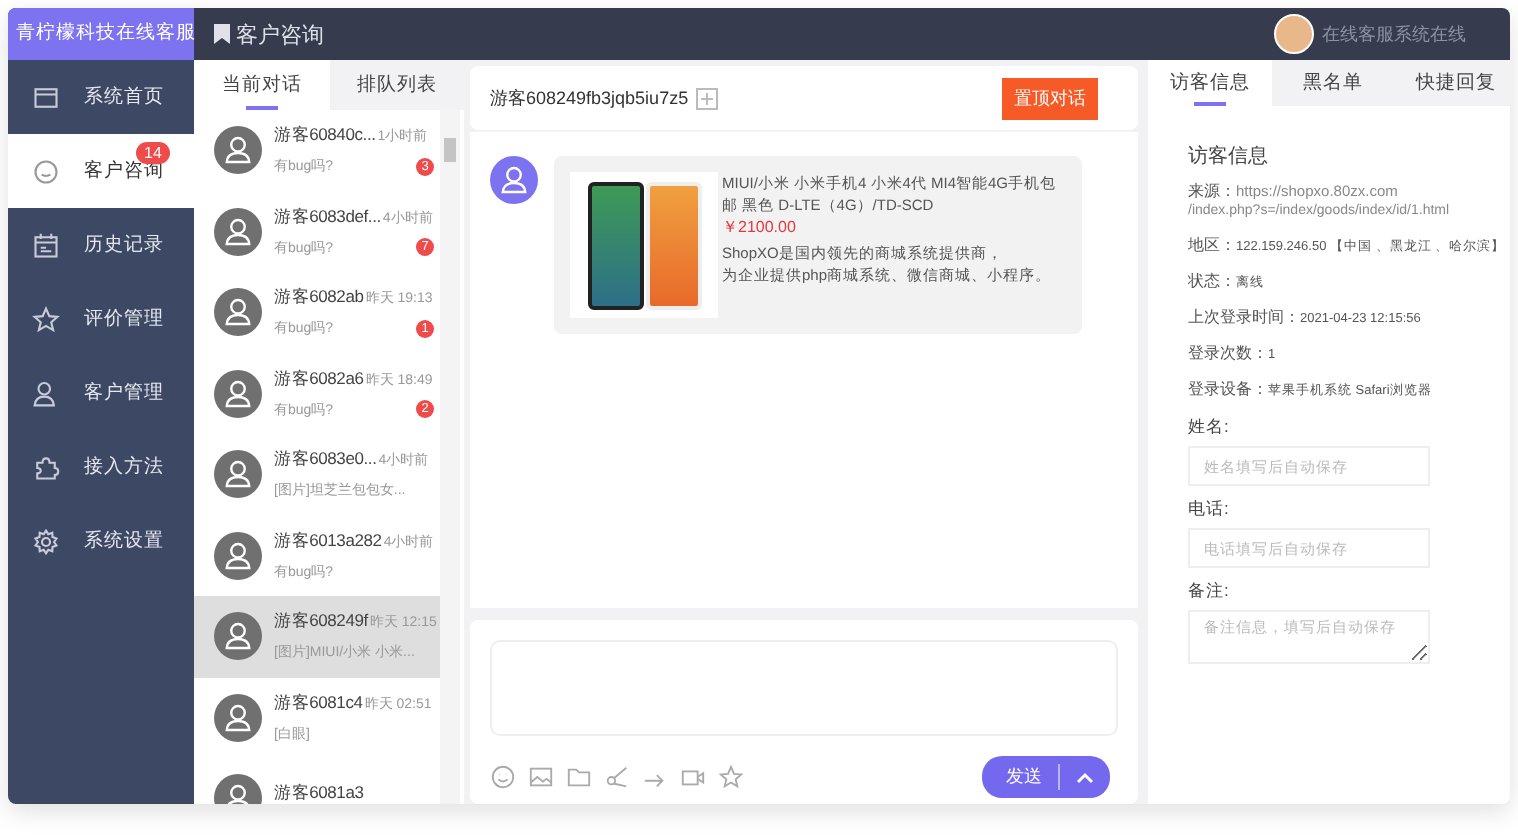 The height and width of the screenshot is (838, 1518). Describe the element at coordinates (617, 777) in the screenshot. I see `scissors-icon` at that location.